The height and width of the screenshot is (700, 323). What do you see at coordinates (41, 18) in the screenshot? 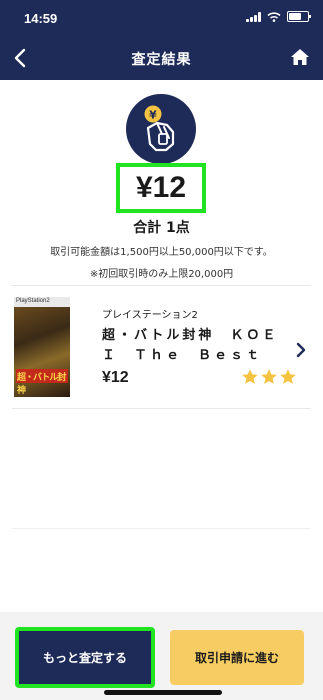
I see `status-time: 14:59` at bounding box center [41, 18].